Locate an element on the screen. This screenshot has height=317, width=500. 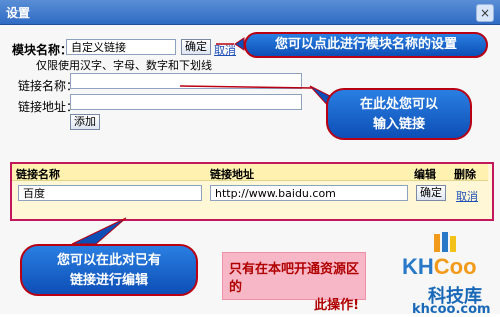
input-callout-line2: 输入链接 is located at coordinates (398, 124).